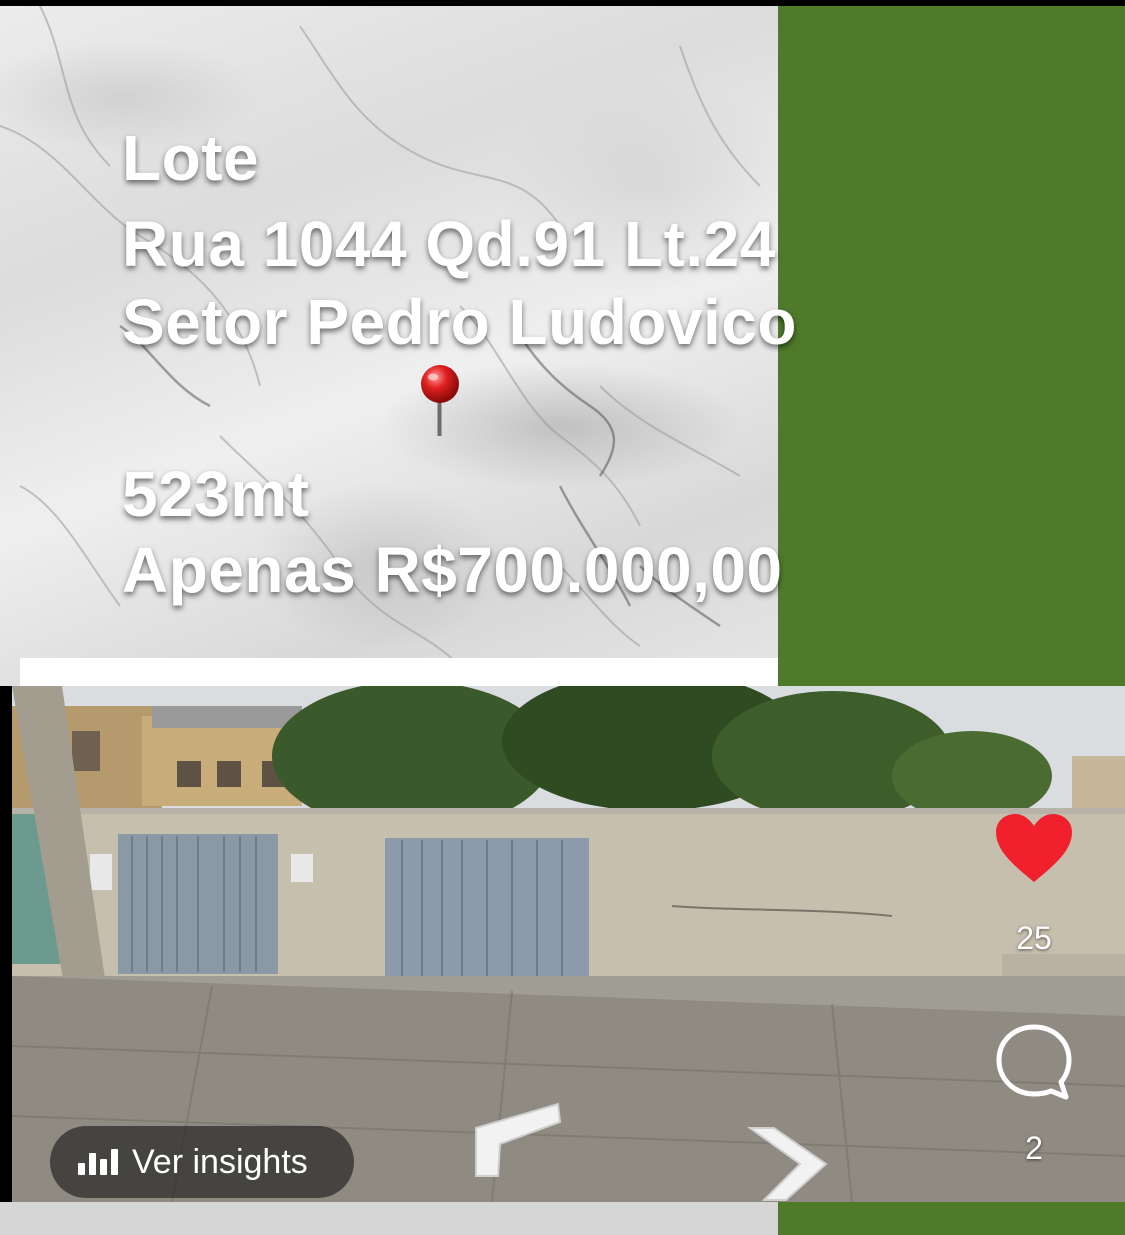 The image size is (1125, 1235). I want to click on comment-count: 2, so click(1034, 1148).